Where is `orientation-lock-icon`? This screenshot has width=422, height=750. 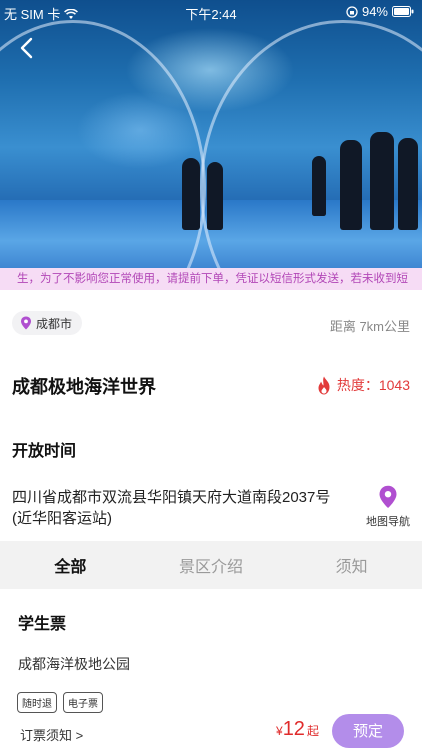
orientation-lock-icon is located at coordinates (352, 11).